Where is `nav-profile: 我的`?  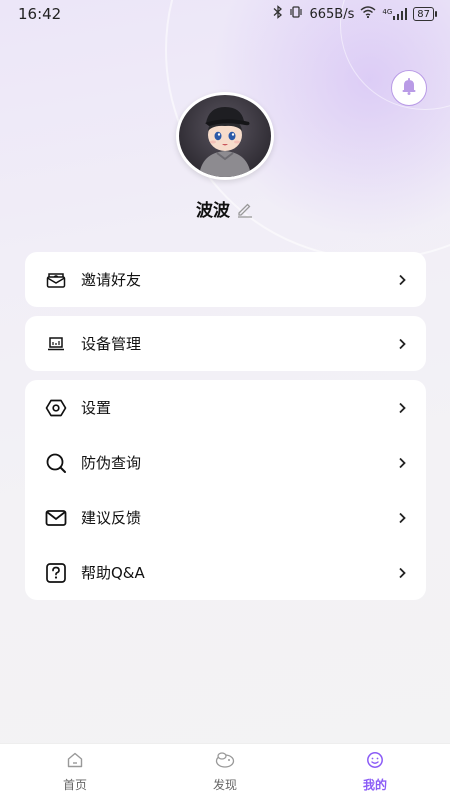 nav-profile: 我的 is located at coordinates (375, 772).